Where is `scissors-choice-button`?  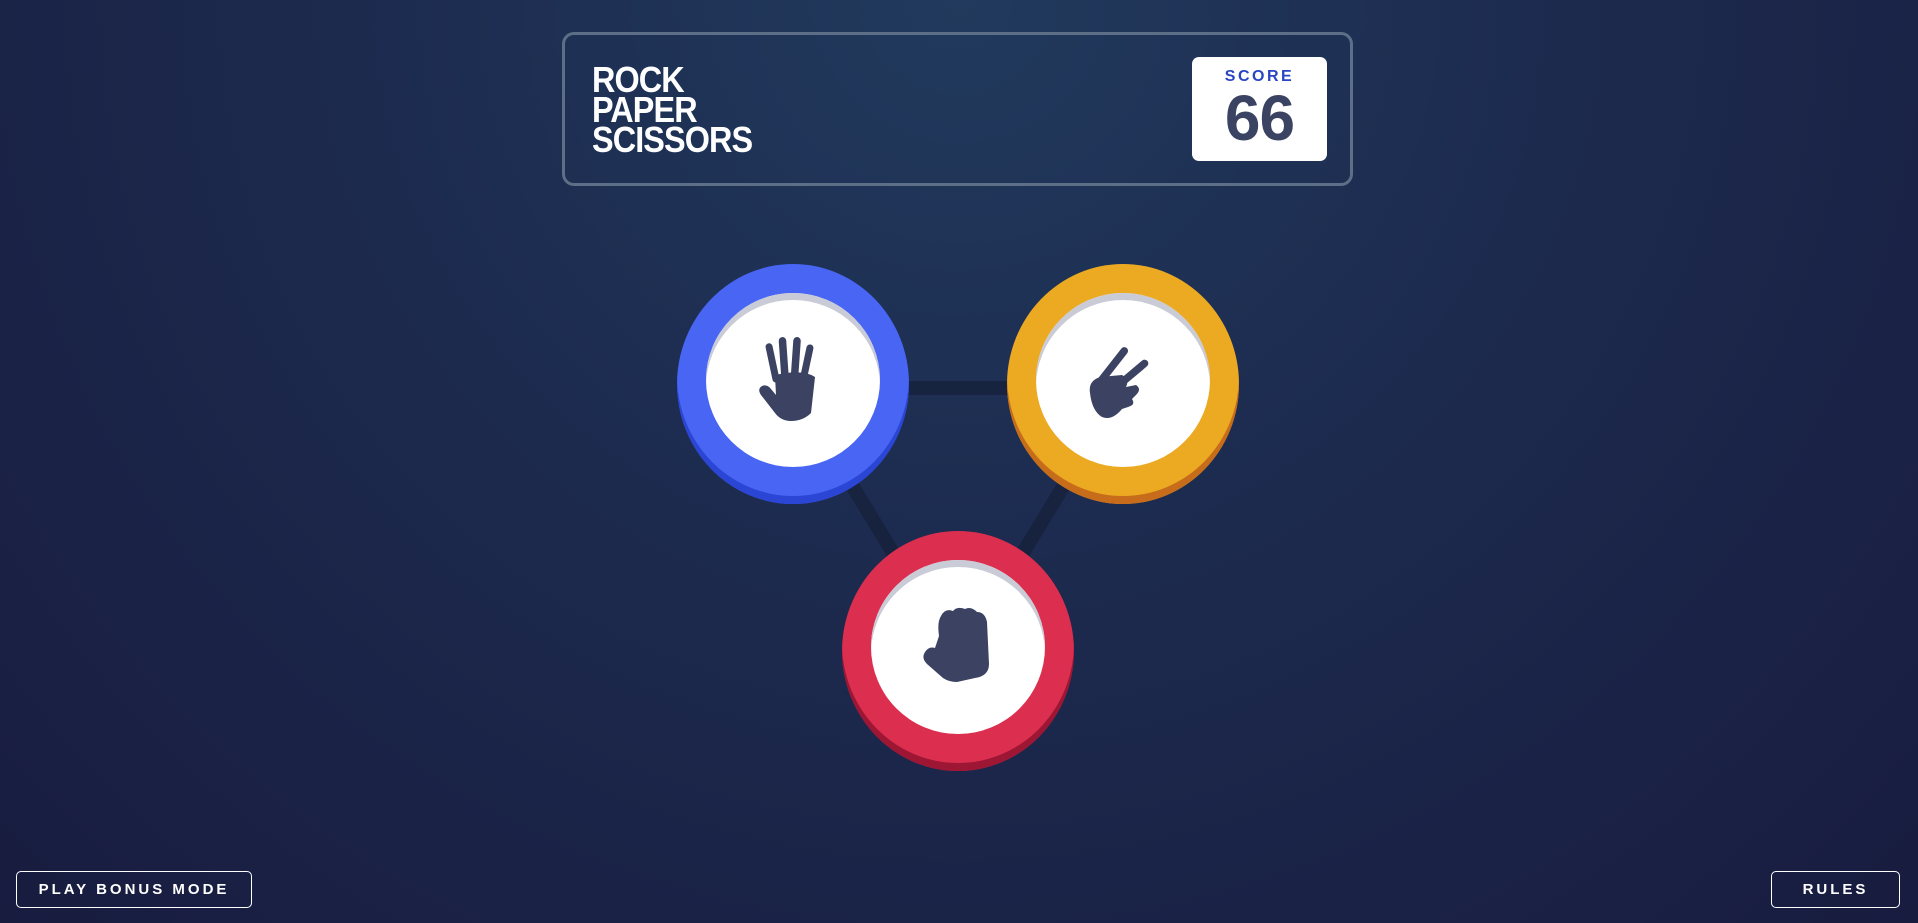
scissors-choice-button is located at coordinates (1123, 384).